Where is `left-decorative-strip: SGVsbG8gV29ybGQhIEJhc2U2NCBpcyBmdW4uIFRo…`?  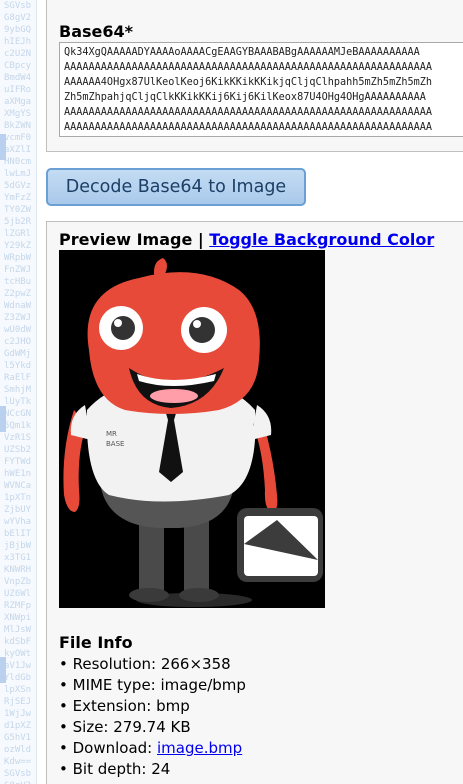 left-decorative-strip: SGVsbG8gV29ybGQhIEJhc2U2NCBpcyBmdW4uIFRo… is located at coordinates (18, 392).